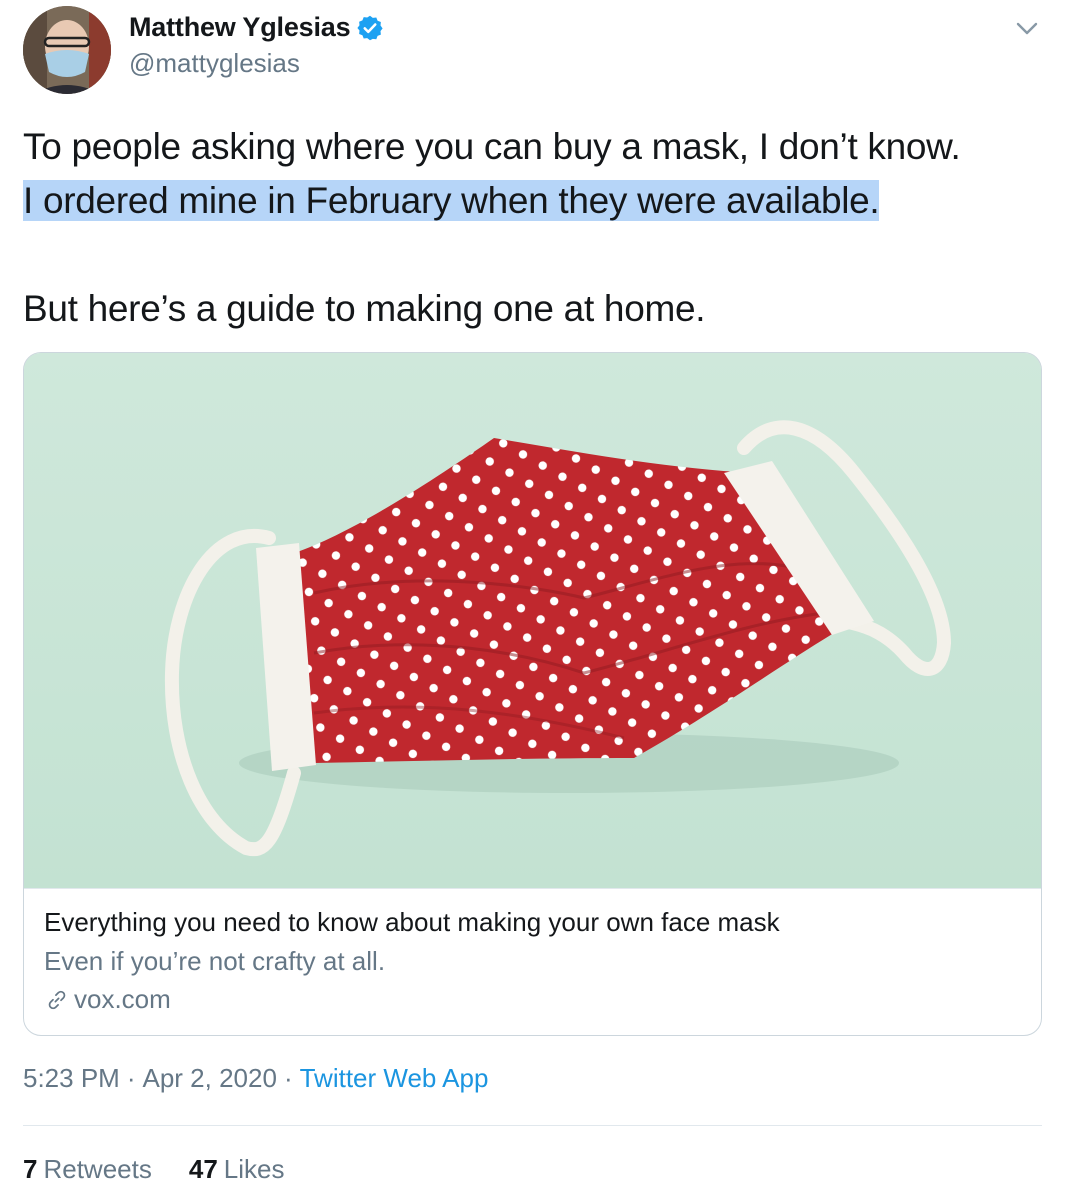 This screenshot has width=1067, height=1200. Describe the element at coordinates (254, 1169) in the screenshot. I see `likes-label: Likes` at that location.